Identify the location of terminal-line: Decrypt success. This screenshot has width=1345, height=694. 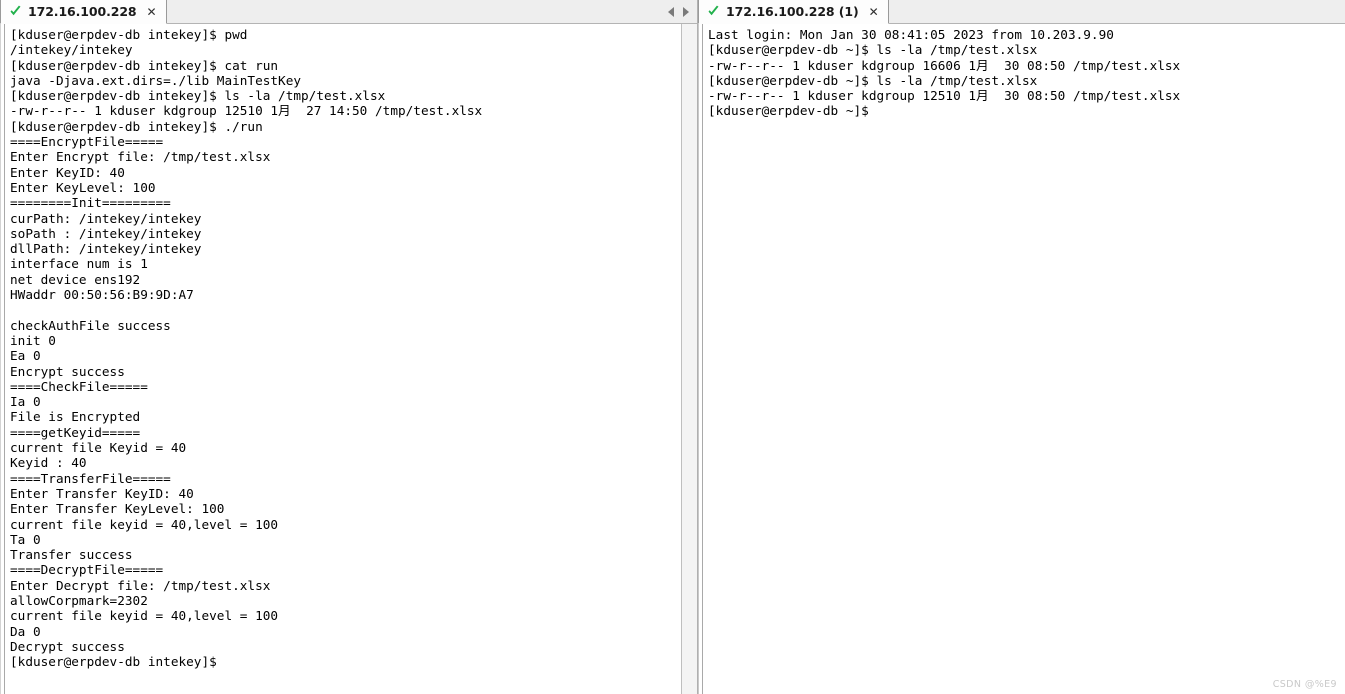
(67, 646).